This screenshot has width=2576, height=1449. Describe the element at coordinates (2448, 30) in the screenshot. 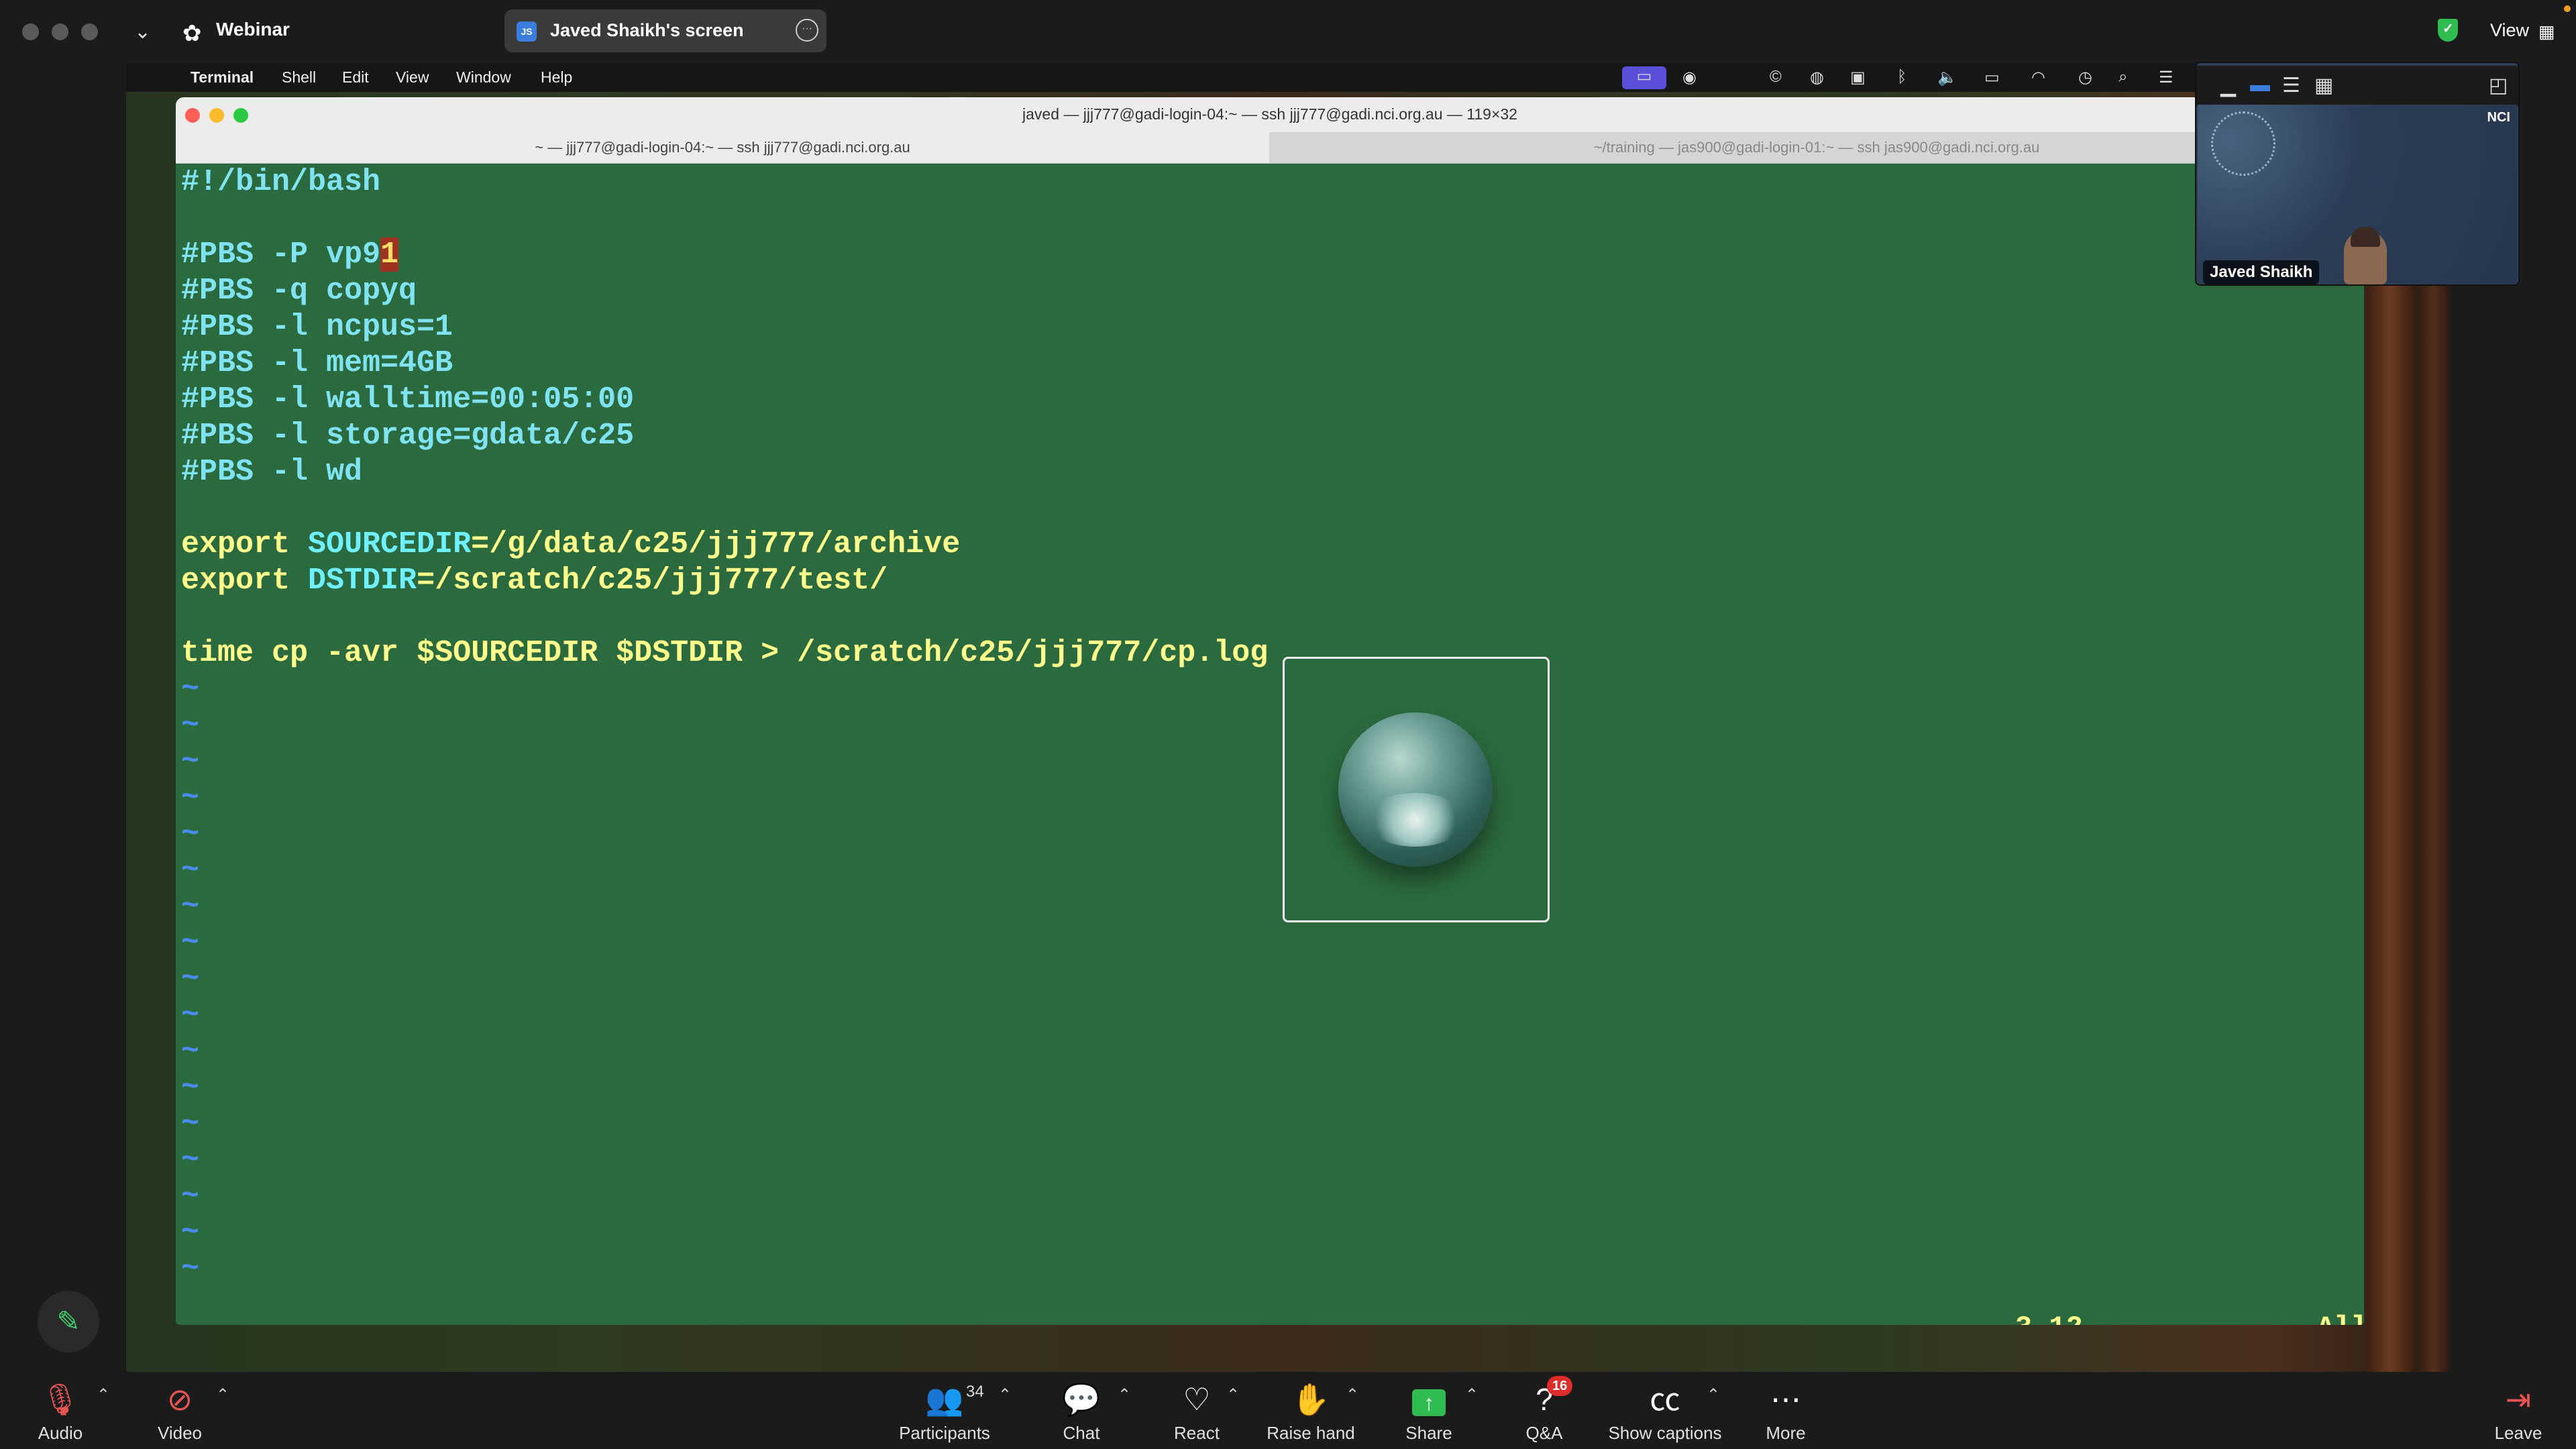

I see `security-shield-icon` at that location.